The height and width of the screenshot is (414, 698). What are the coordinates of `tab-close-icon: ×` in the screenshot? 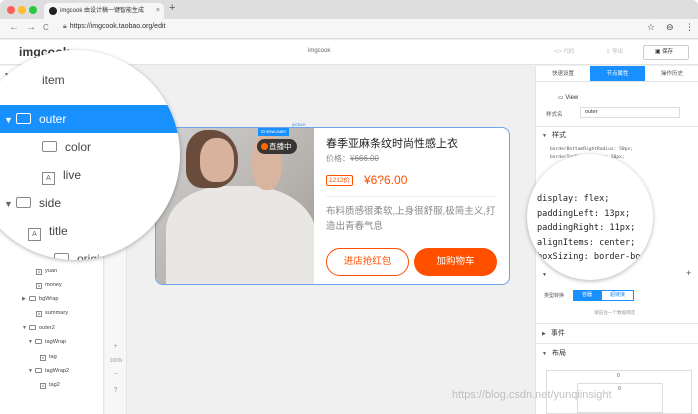 It's located at (158, 11).